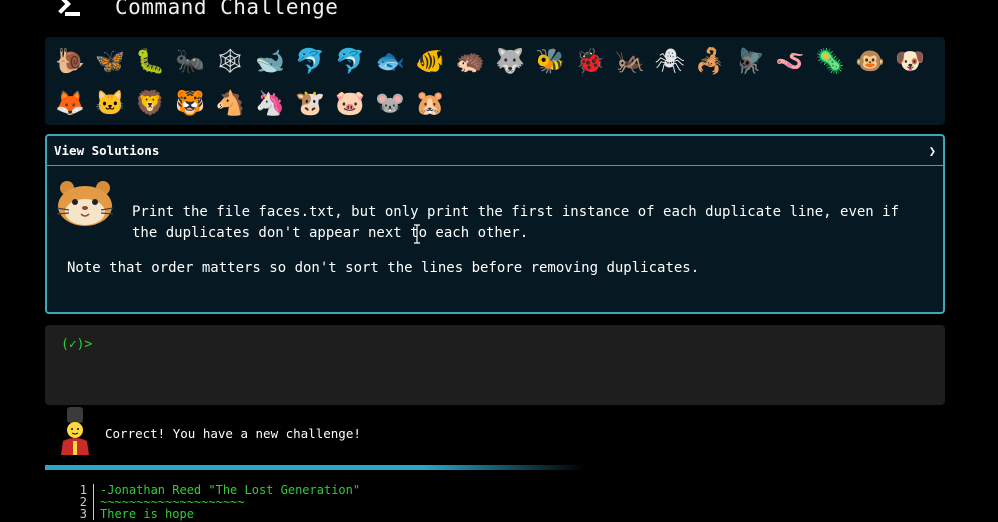  What do you see at coordinates (77, 502) in the screenshot?
I see `line-number: 2` at bounding box center [77, 502].